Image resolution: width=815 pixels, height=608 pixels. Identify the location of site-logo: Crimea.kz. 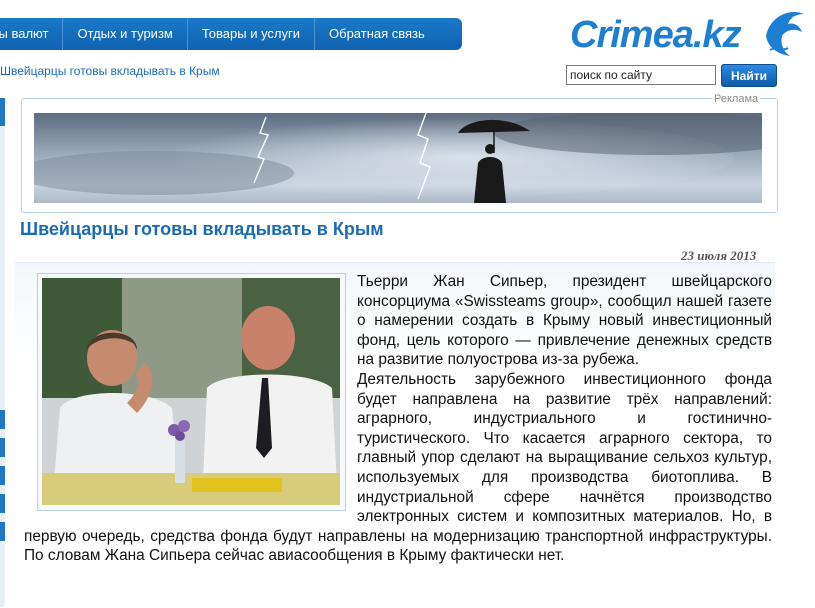
(690, 34).